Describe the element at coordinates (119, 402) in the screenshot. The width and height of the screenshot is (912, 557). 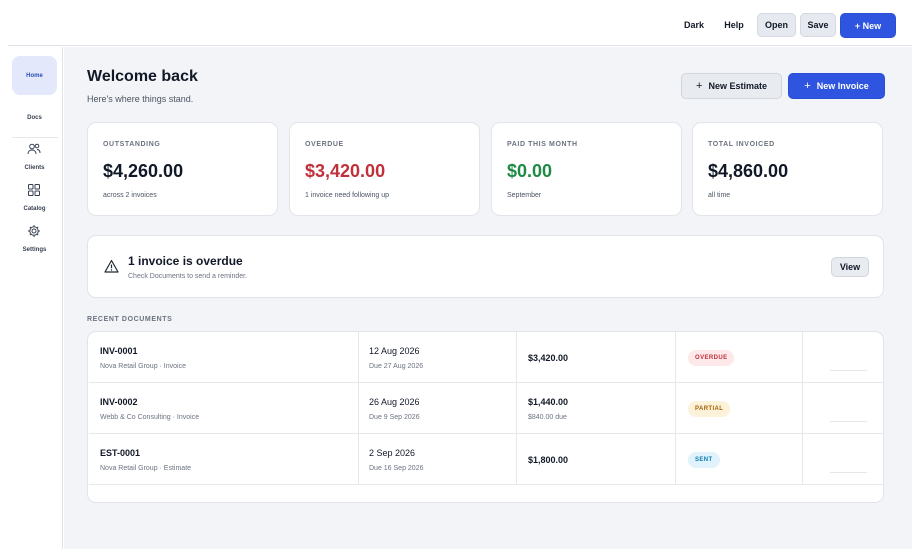
I see `doc-id: INV-0002` at that location.